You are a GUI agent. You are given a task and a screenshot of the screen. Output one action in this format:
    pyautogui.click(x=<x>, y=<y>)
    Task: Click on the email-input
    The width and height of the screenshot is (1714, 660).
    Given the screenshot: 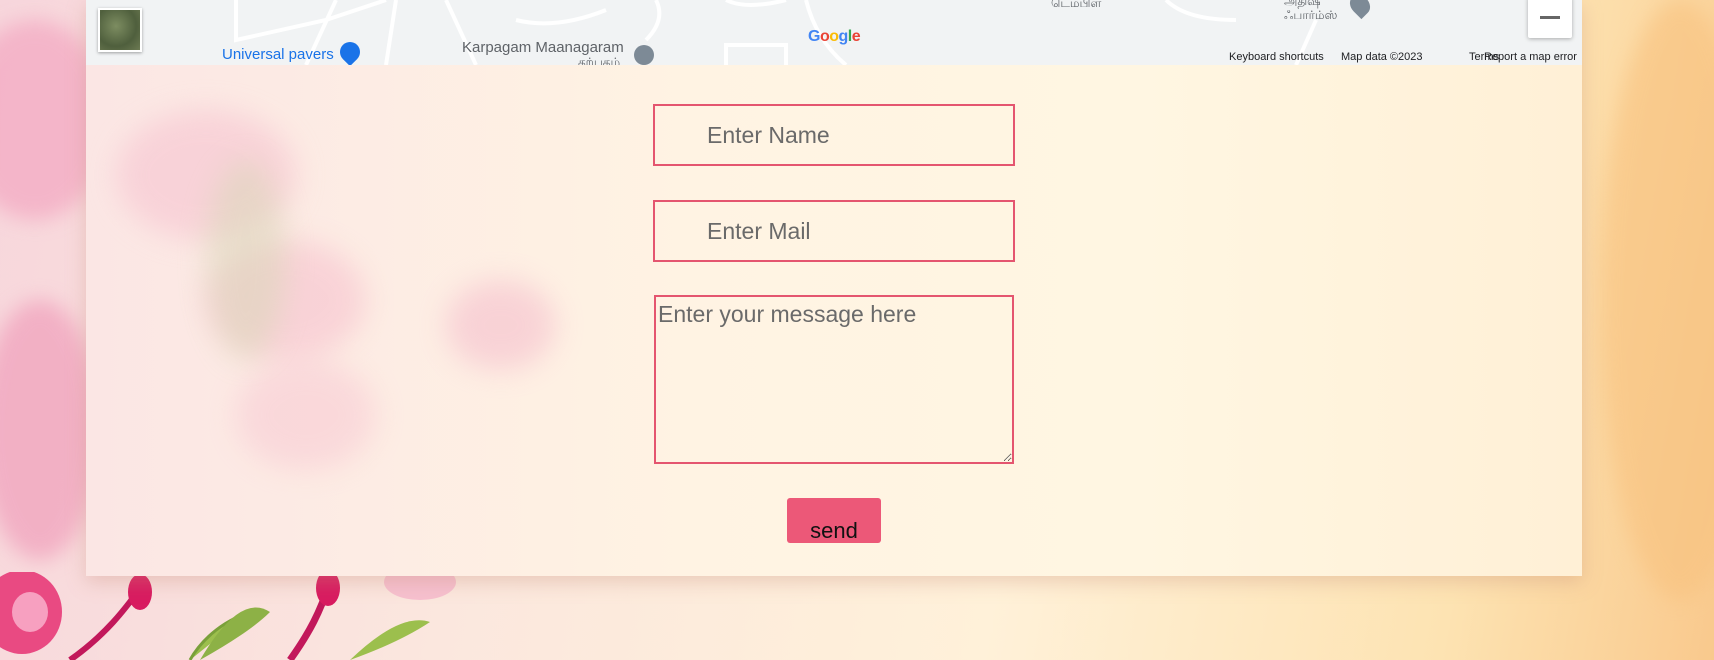 What is the action you would take?
    pyautogui.click(x=834, y=231)
    